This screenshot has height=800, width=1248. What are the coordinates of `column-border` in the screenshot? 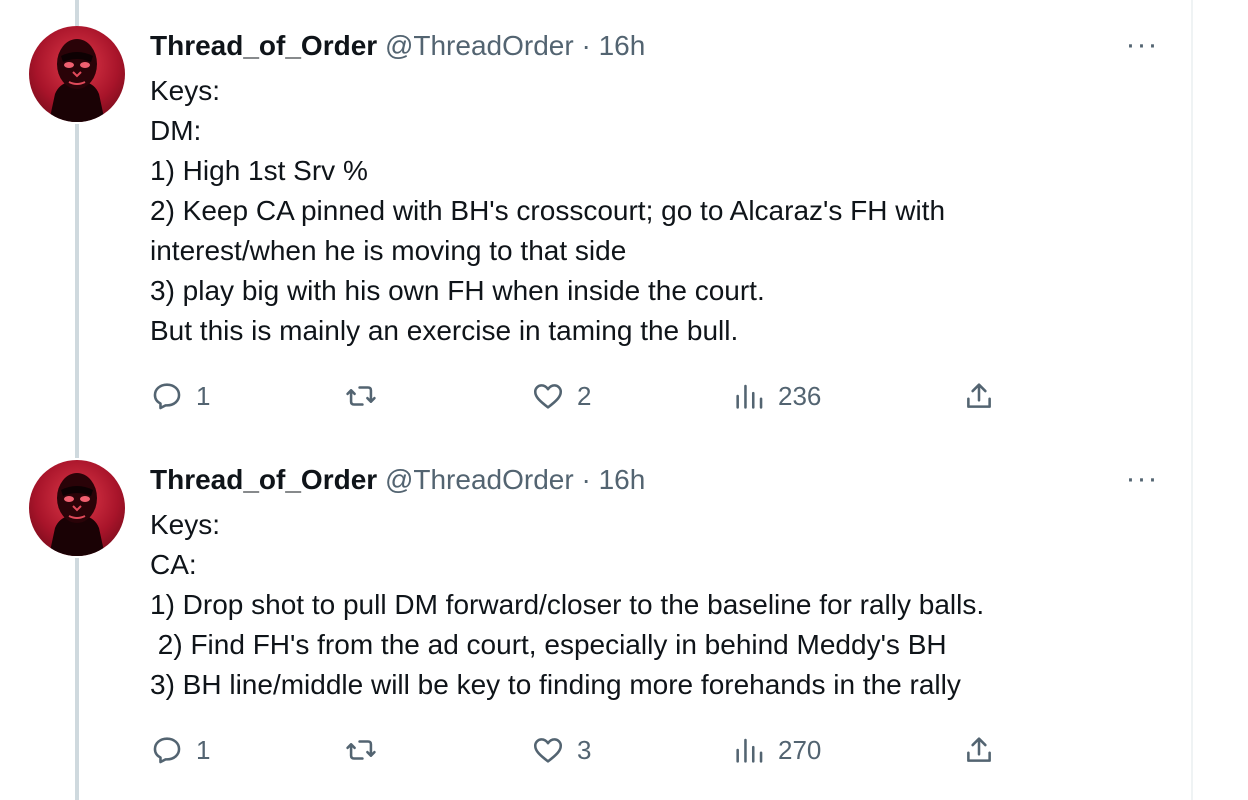 It's located at (1192, 400).